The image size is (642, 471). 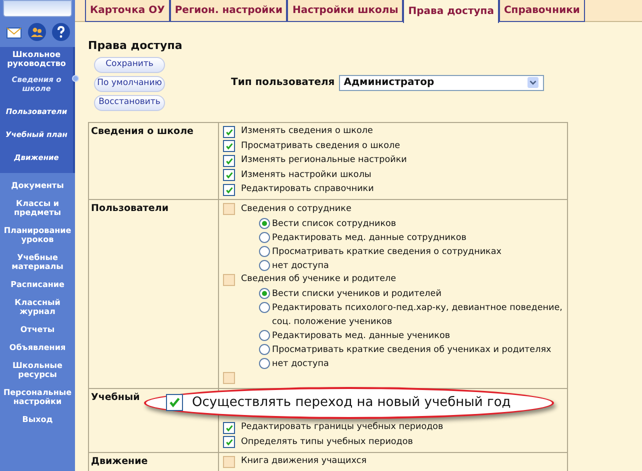 What do you see at coordinates (36, 59) in the screenshot?
I see `section-title: Школьное руководство` at bounding box center [36, 59].